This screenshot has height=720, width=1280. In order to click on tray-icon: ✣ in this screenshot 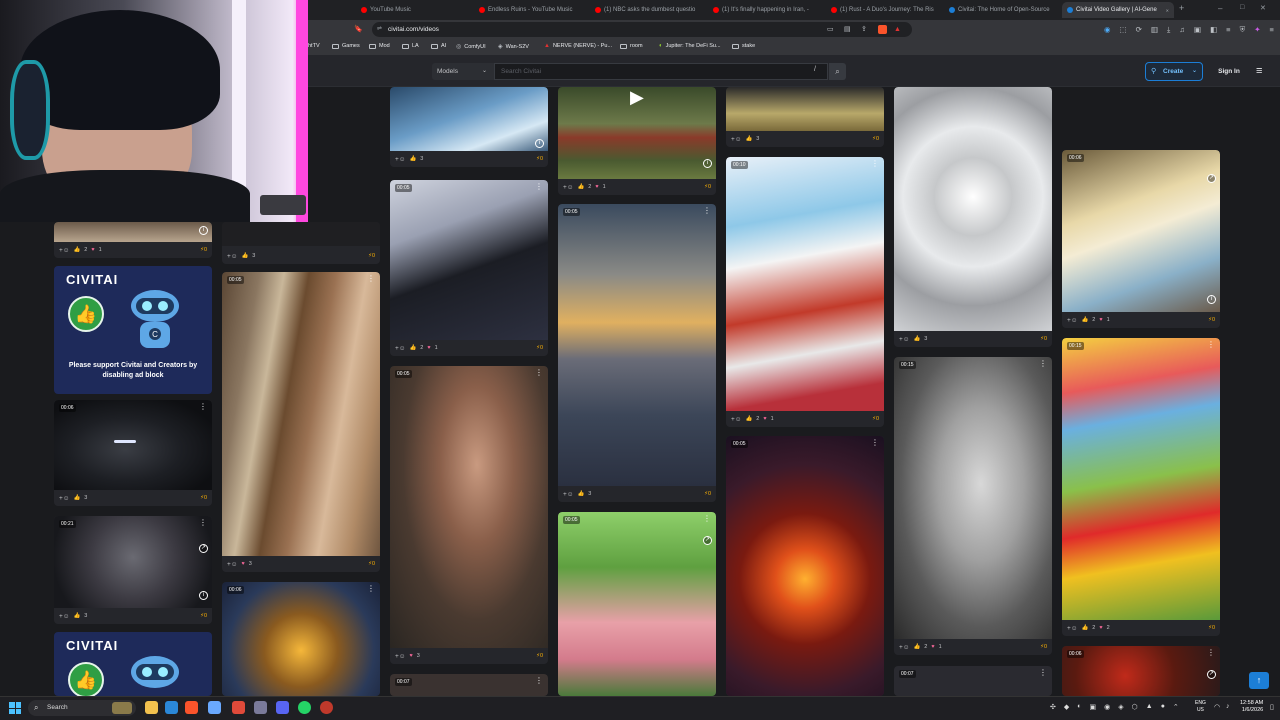, I will do `click(1053, 707)`.